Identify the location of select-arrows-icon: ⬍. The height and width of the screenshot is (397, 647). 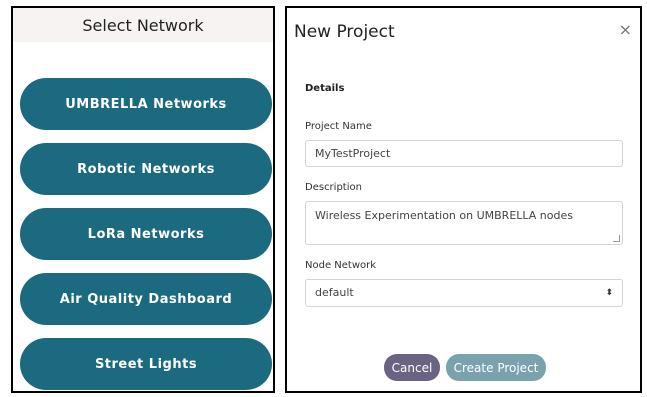
(609, 293).